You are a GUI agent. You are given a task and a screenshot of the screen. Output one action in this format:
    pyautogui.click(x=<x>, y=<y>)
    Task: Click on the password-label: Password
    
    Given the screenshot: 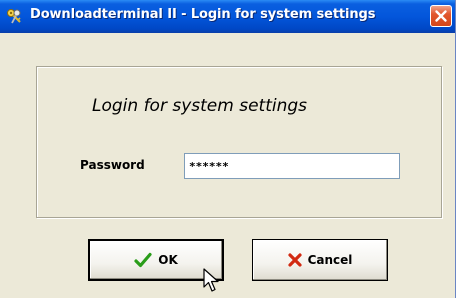 What is the action you would take?
    pyautogui.click(x=112, y=165)
    